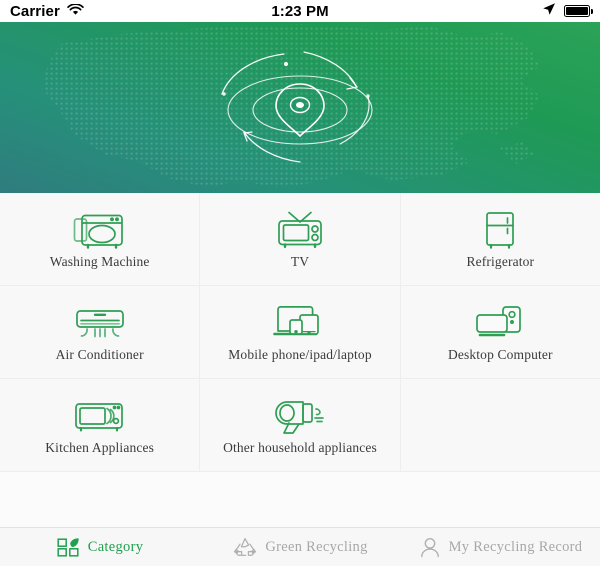  What do you see at coordinates (500, 324) in the screenshot?
I see `desktop-computer-icon` at bounding box center [500, 324].